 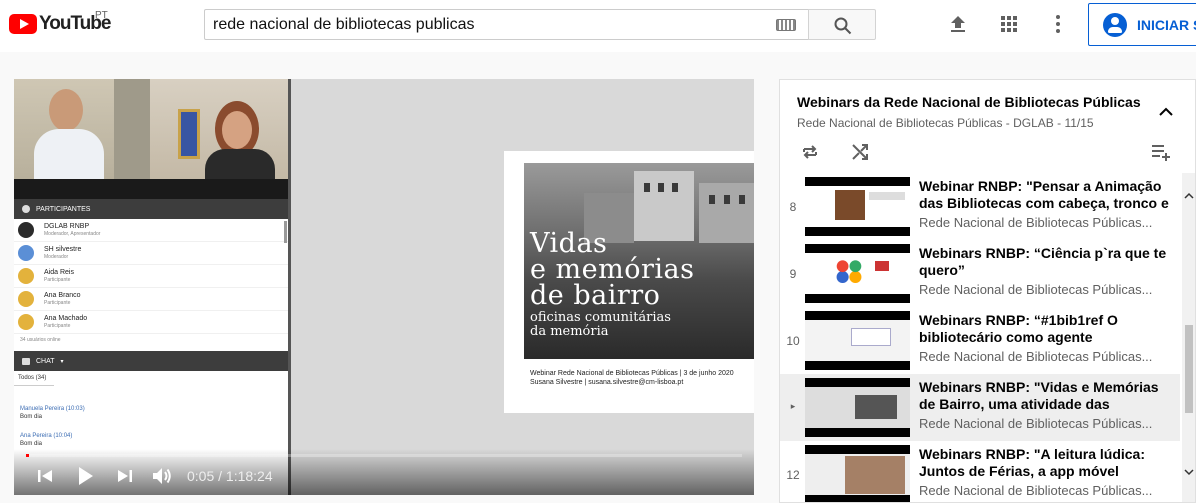 I want to click on chat-header: CHAT ▾, so click(x=151, y=361).